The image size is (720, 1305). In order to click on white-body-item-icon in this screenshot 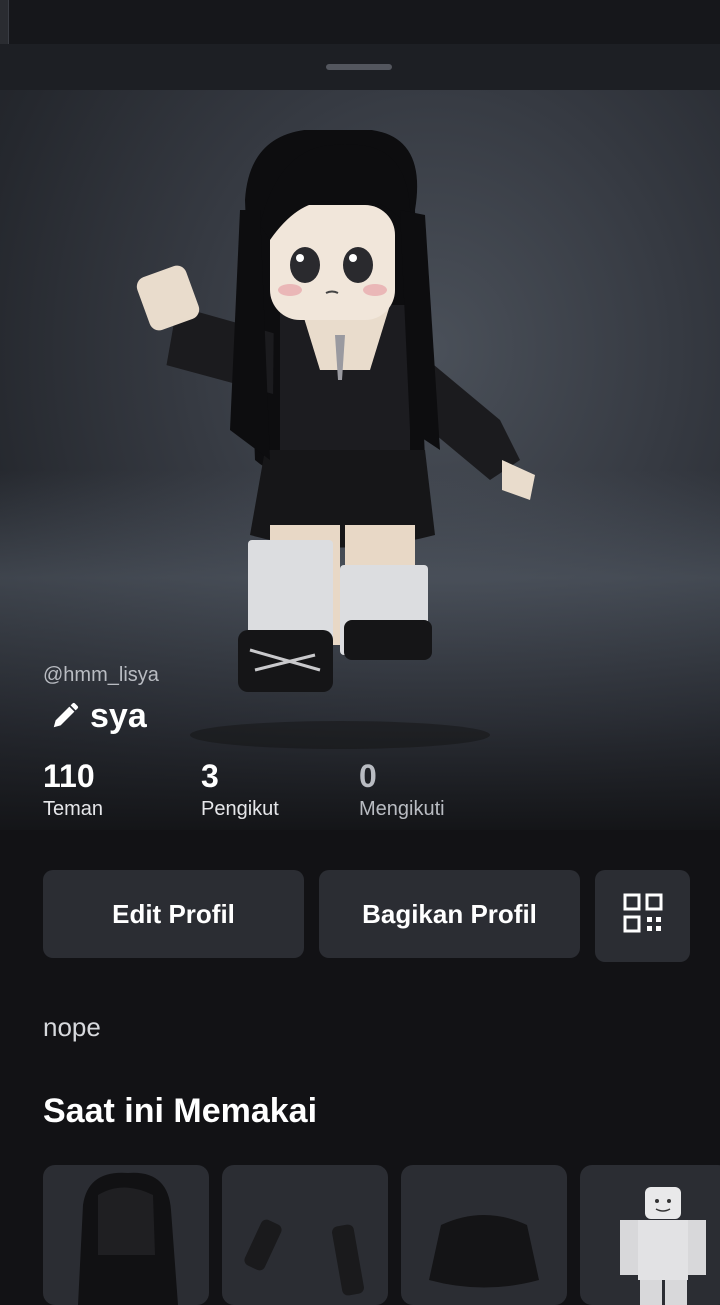, I will do `click(663, 1246)`.